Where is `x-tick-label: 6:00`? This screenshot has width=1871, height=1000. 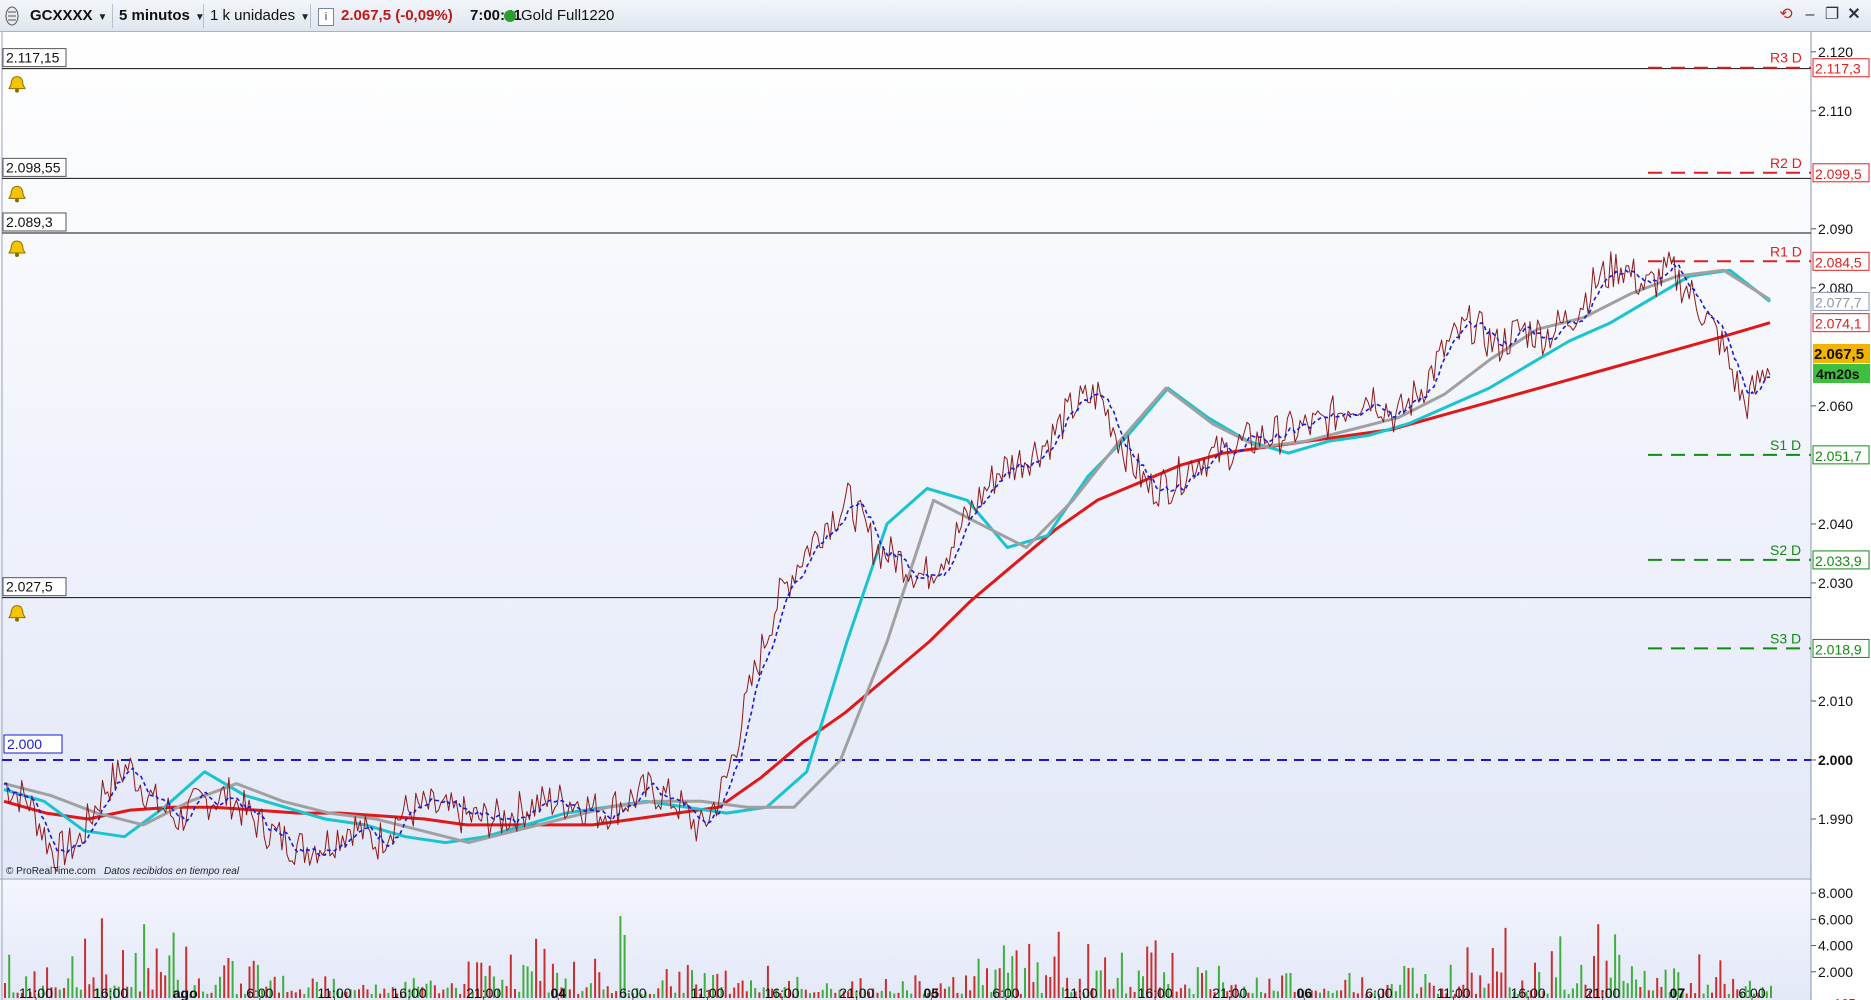
x-tick-label: 6:00 is located at coordinates (1005, 992).